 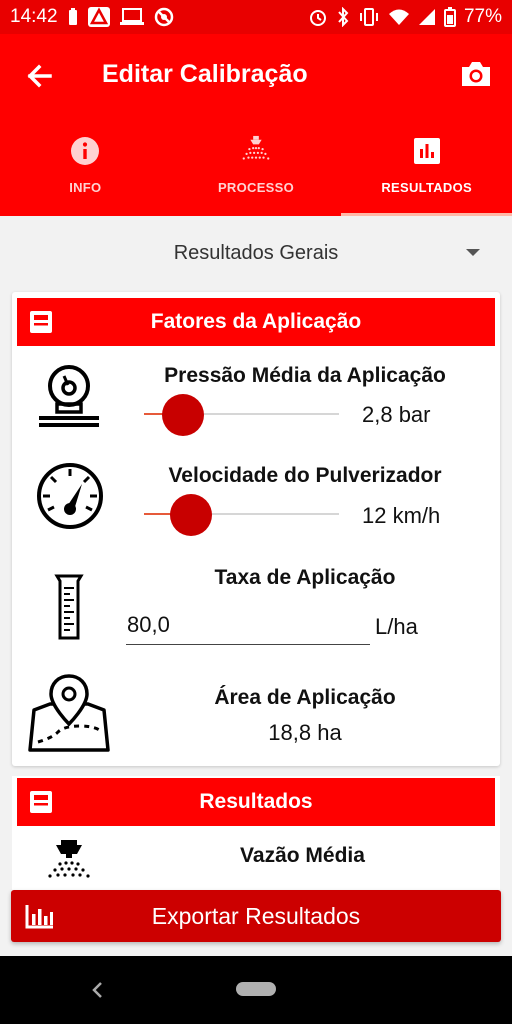 What do you see at coordinates (241, 415) in the screenshot?
I see `pressao-slider` at bounding box center [241, 415].